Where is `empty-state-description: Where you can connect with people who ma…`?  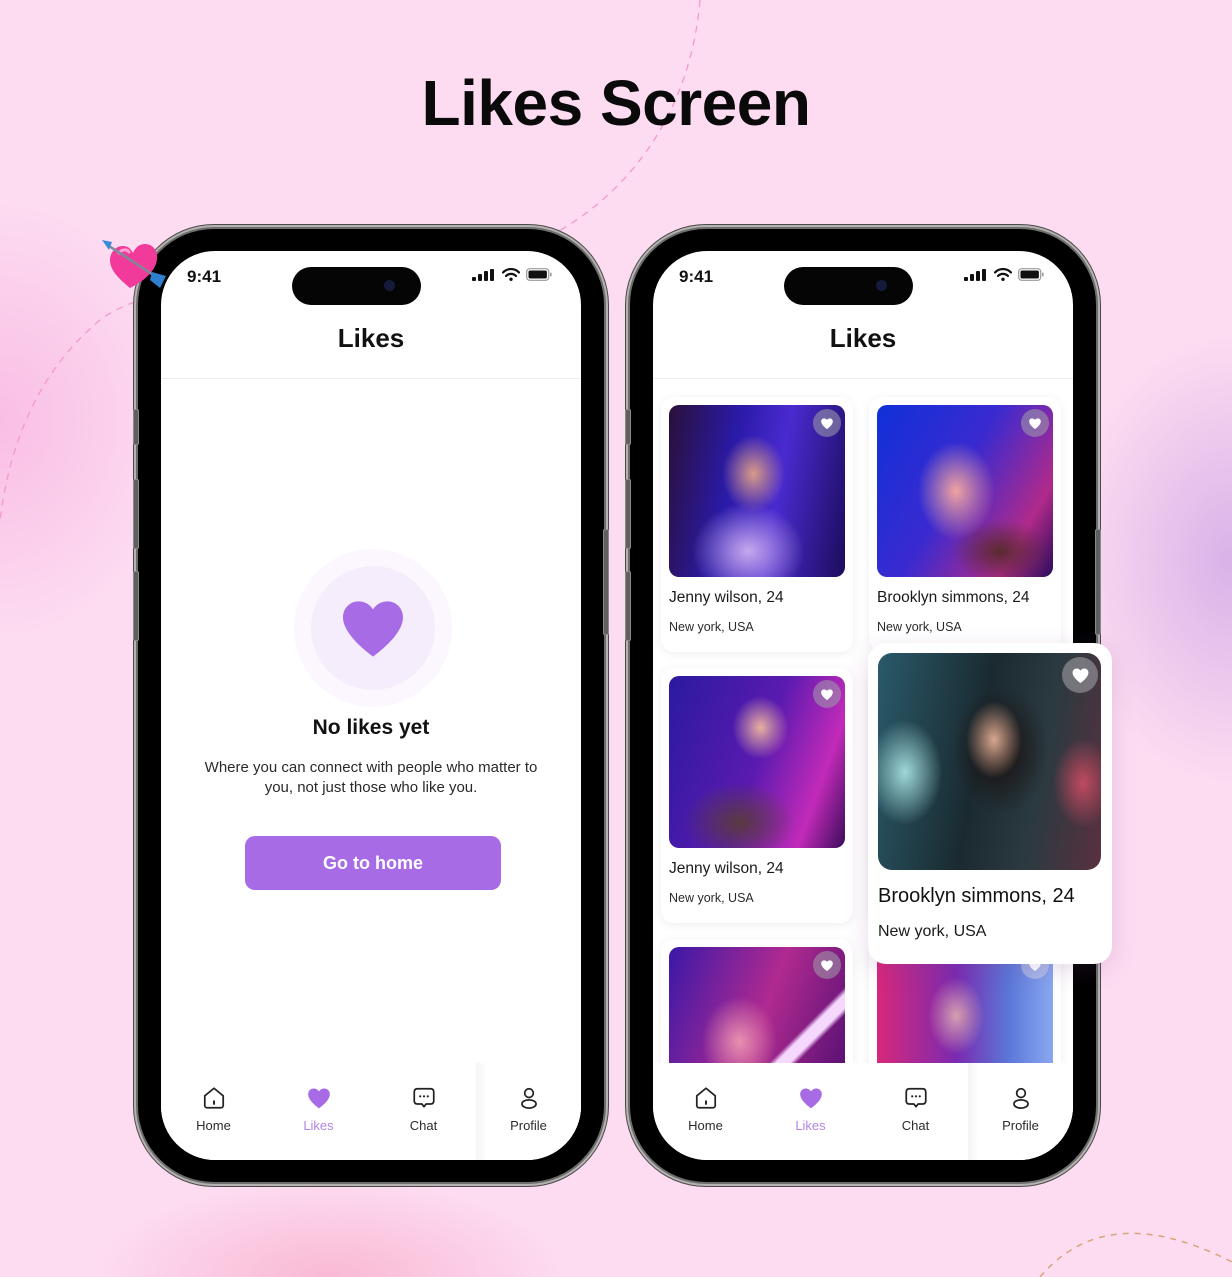 empty-state-description: Where you can connect with people who ma… is located at coordinates (371, 777).